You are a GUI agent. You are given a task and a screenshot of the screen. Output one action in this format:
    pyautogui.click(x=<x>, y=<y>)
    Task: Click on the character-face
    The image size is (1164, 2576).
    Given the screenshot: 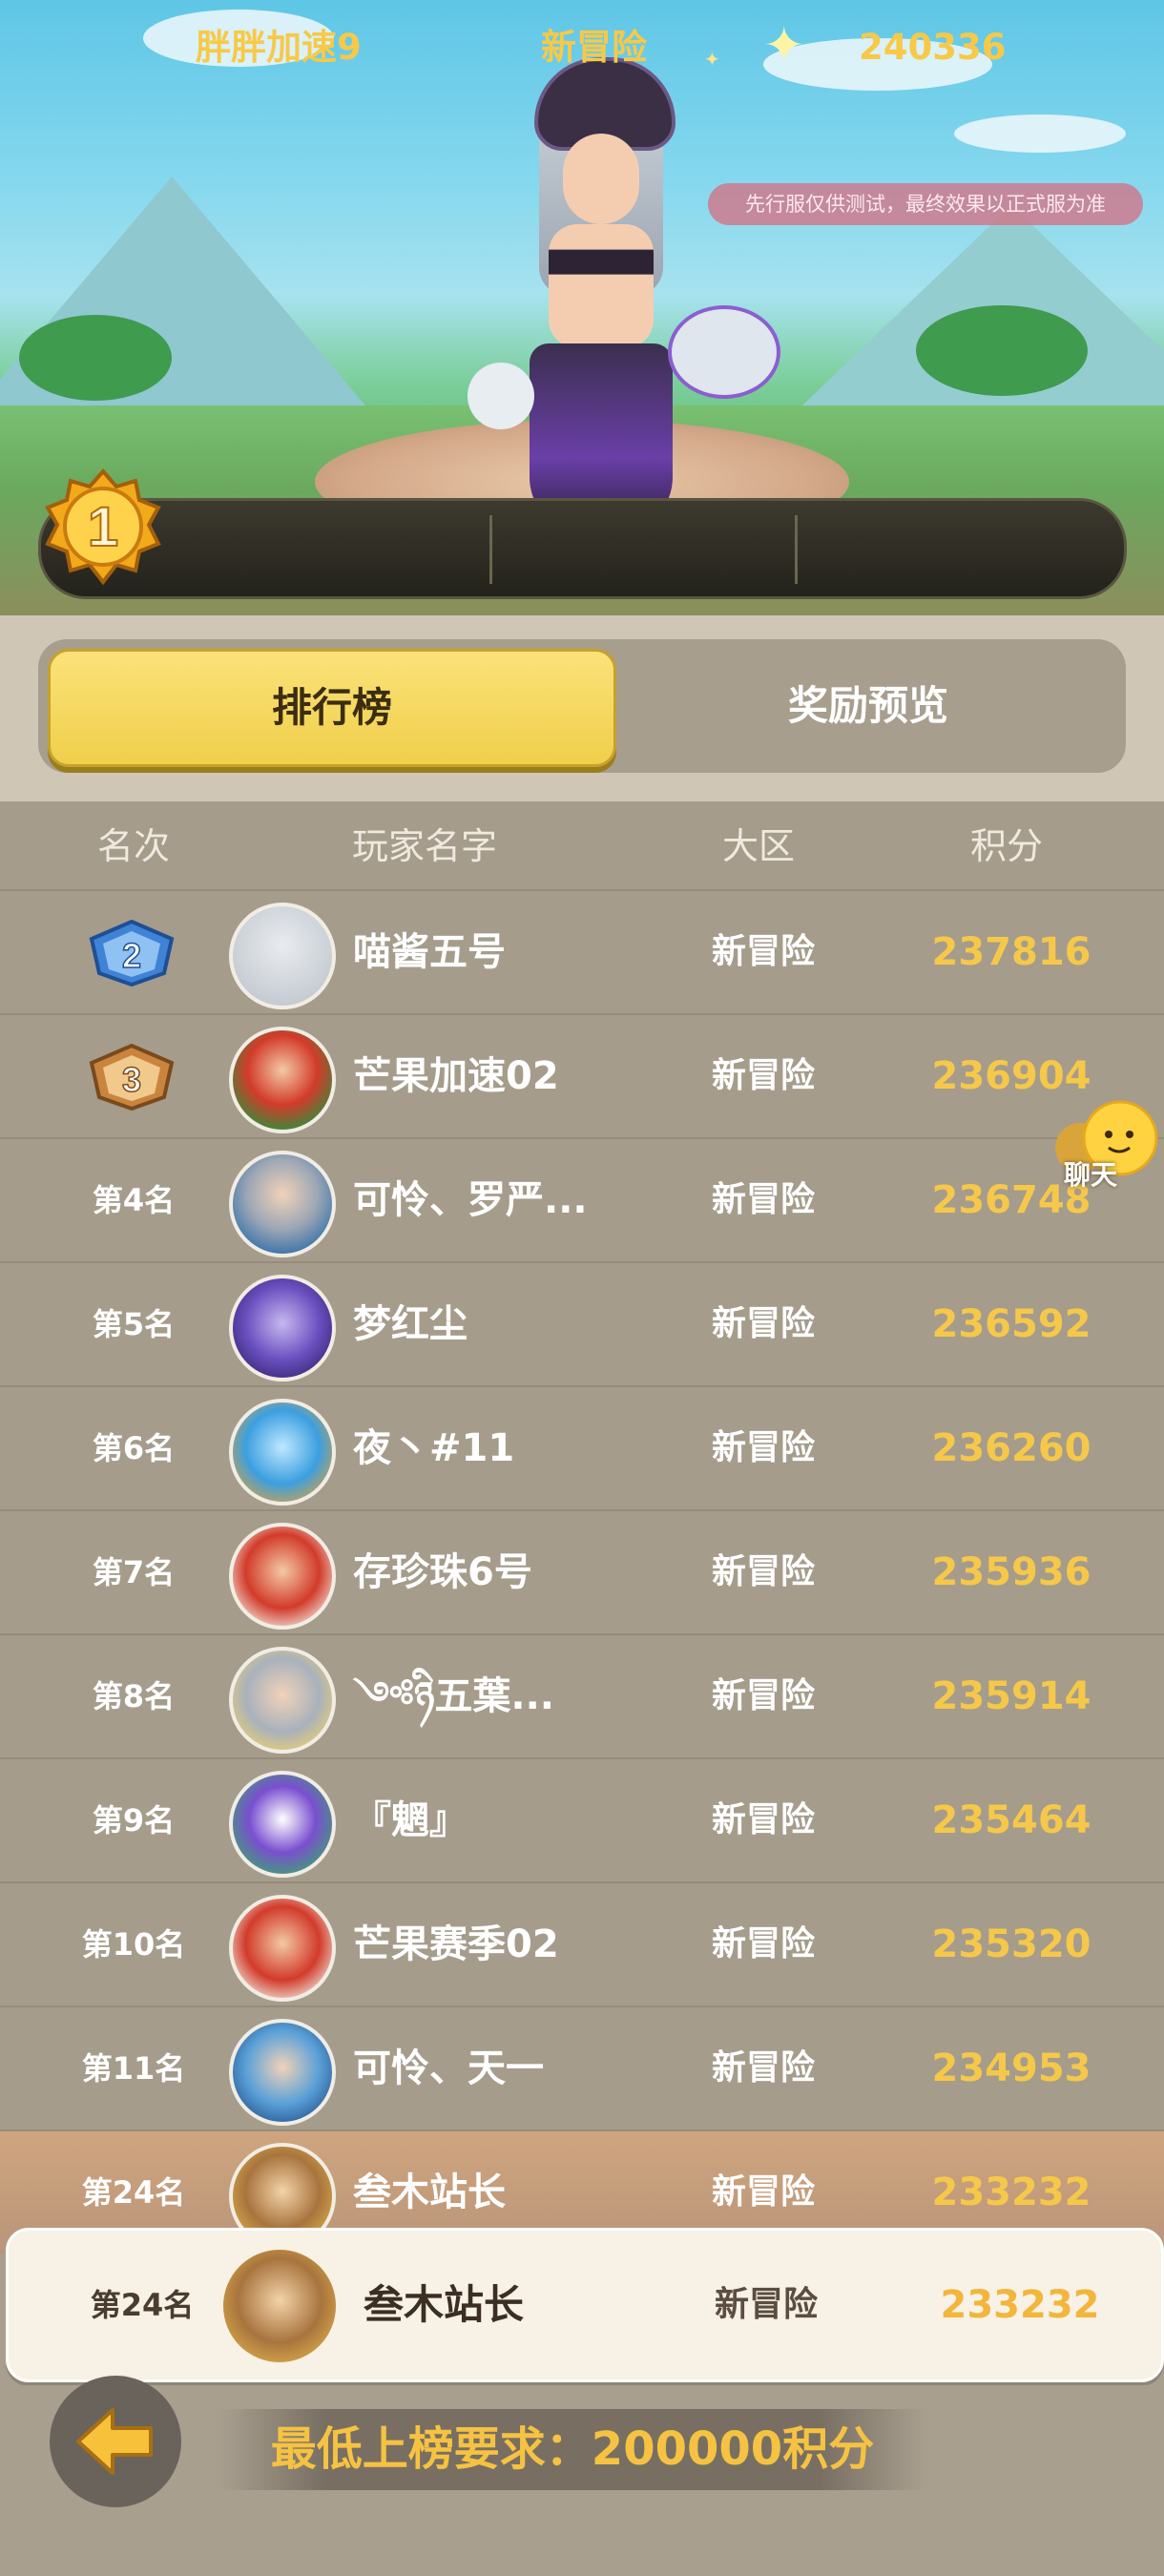 What is the action you would take?
    pyautogui.click(x=601, y=179)
    